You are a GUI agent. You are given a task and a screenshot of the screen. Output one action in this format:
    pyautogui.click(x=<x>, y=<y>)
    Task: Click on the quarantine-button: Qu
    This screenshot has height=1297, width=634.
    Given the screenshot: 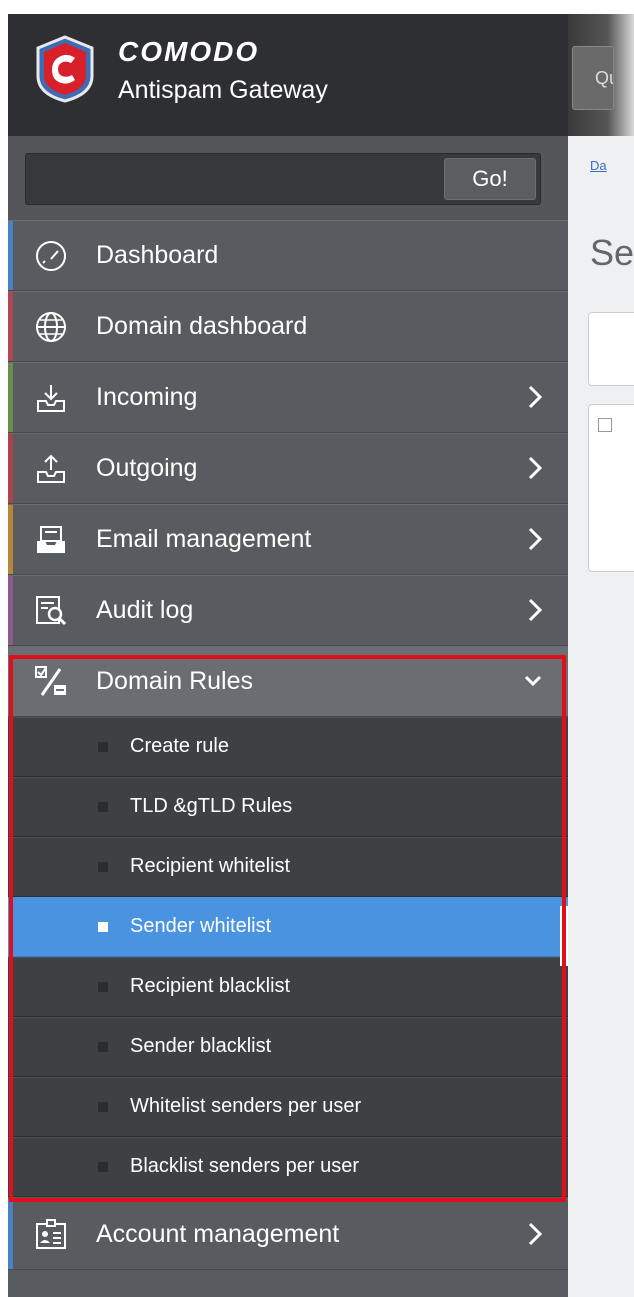 What is the action you would take?
    pyautogui.click(x=593, y=78)
    